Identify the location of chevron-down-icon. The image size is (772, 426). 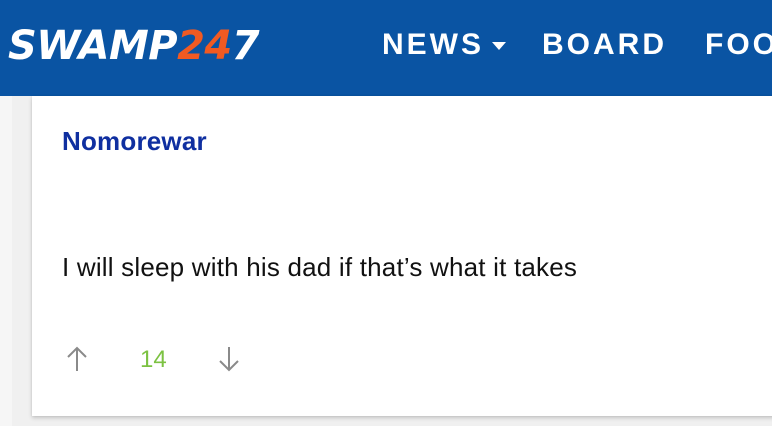
(499, 46).